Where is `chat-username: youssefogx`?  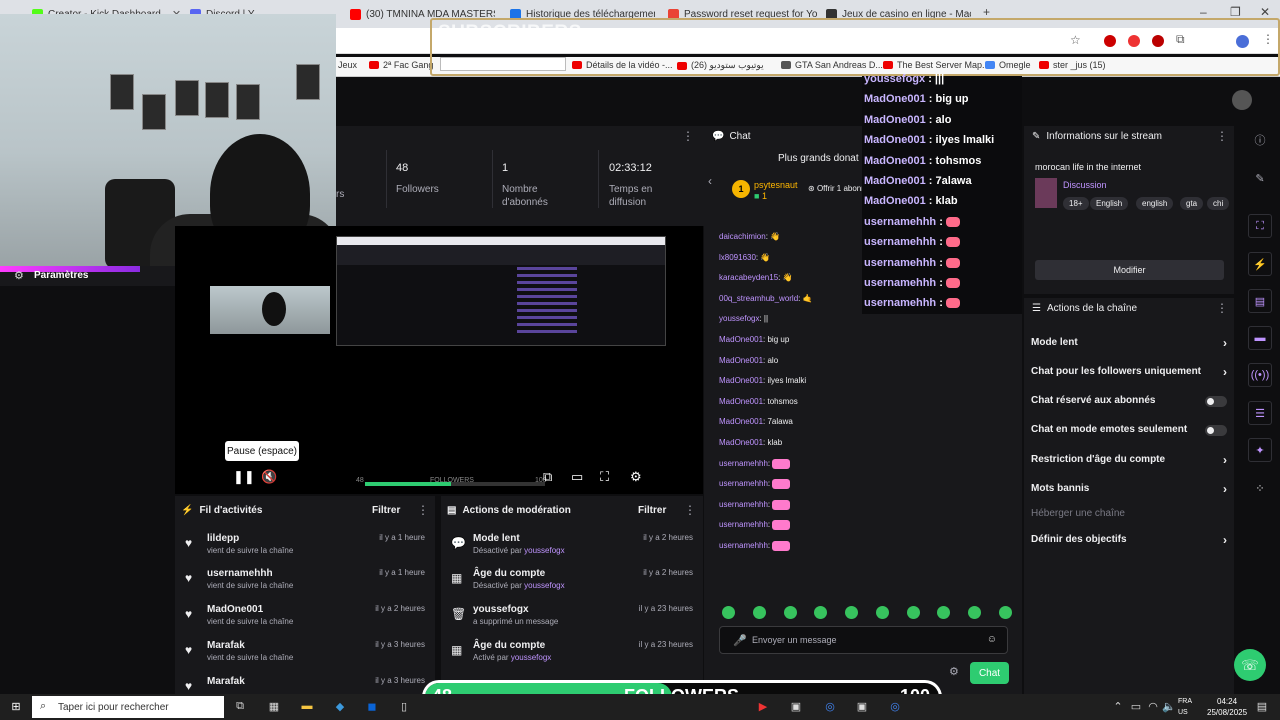 chat-username: youssefogx is located at coordinates (739, 318).